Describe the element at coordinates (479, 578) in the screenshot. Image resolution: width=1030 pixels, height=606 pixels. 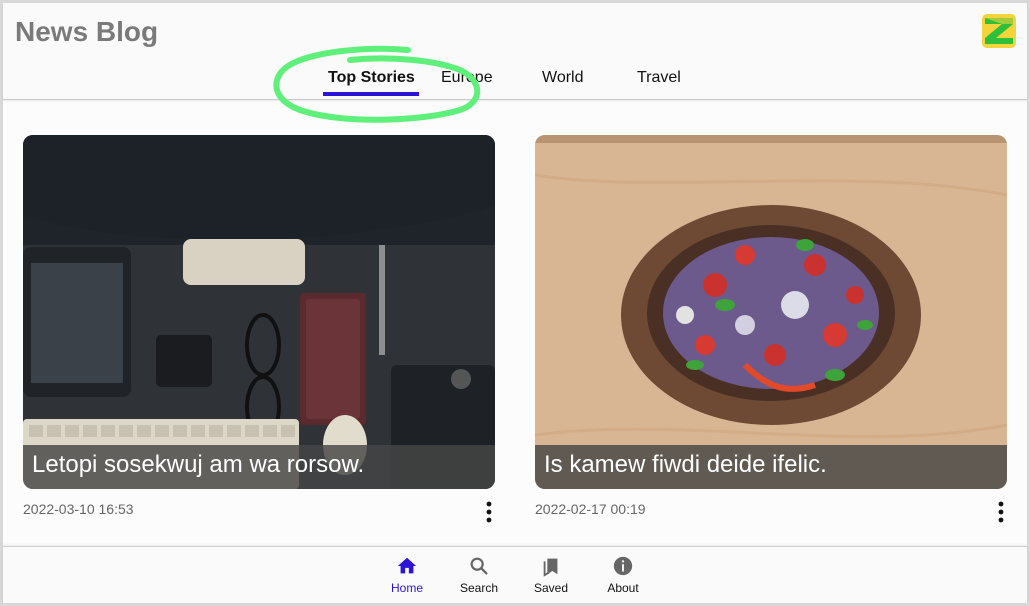
I see `nav-search: Search` at that location.